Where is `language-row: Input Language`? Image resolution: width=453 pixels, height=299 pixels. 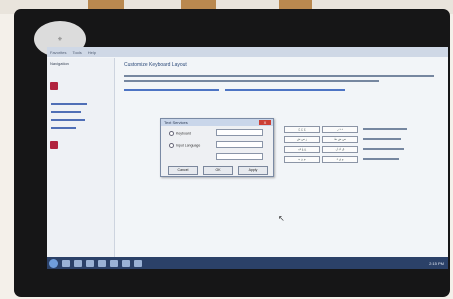
language-row: Input Language is located at coordinates (184, 145).